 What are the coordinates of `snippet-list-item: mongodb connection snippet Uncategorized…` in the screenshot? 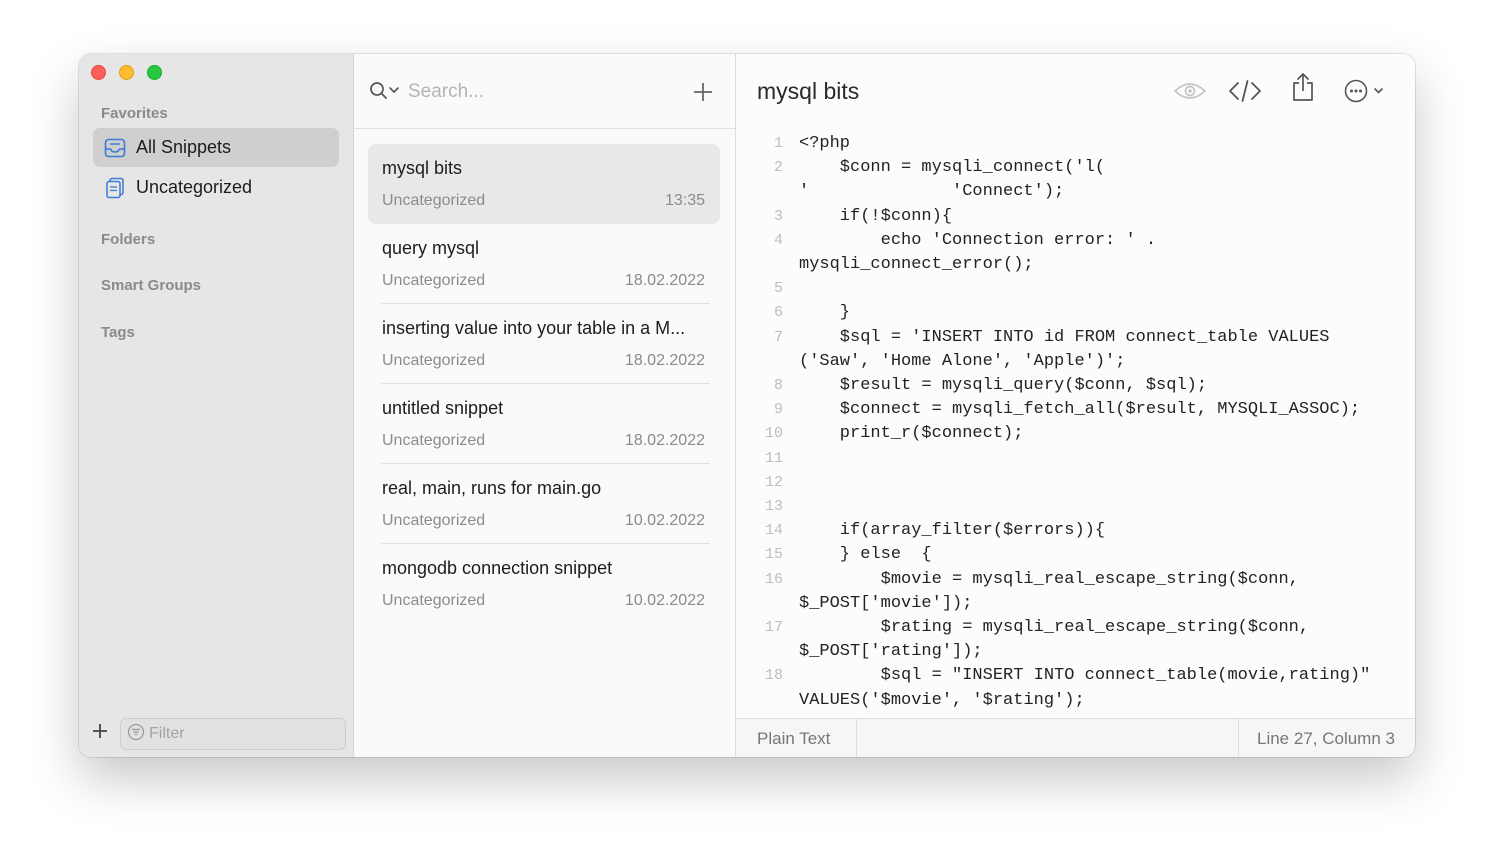 It's located at (544, 584).